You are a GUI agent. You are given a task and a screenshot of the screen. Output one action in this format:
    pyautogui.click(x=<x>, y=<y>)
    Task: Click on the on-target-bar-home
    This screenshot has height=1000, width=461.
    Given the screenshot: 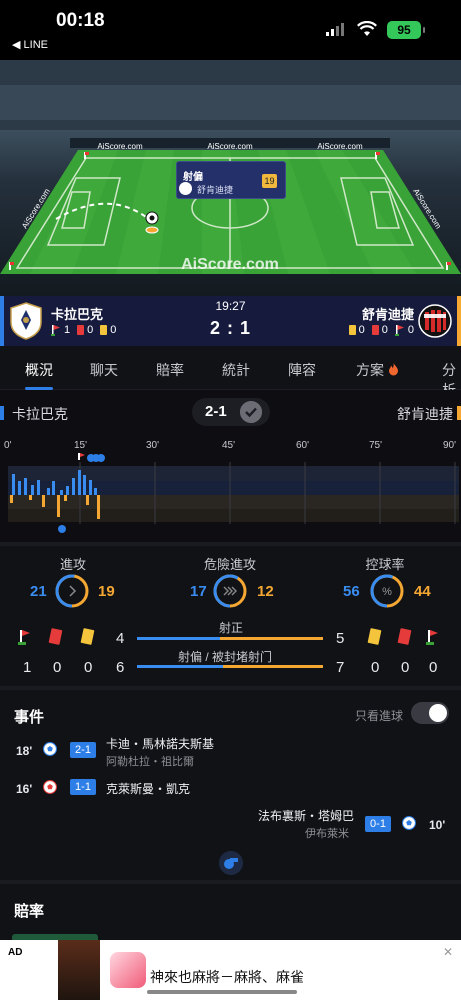 What is the action you would take?
    pyautogui.click(x=178, y=638)
    